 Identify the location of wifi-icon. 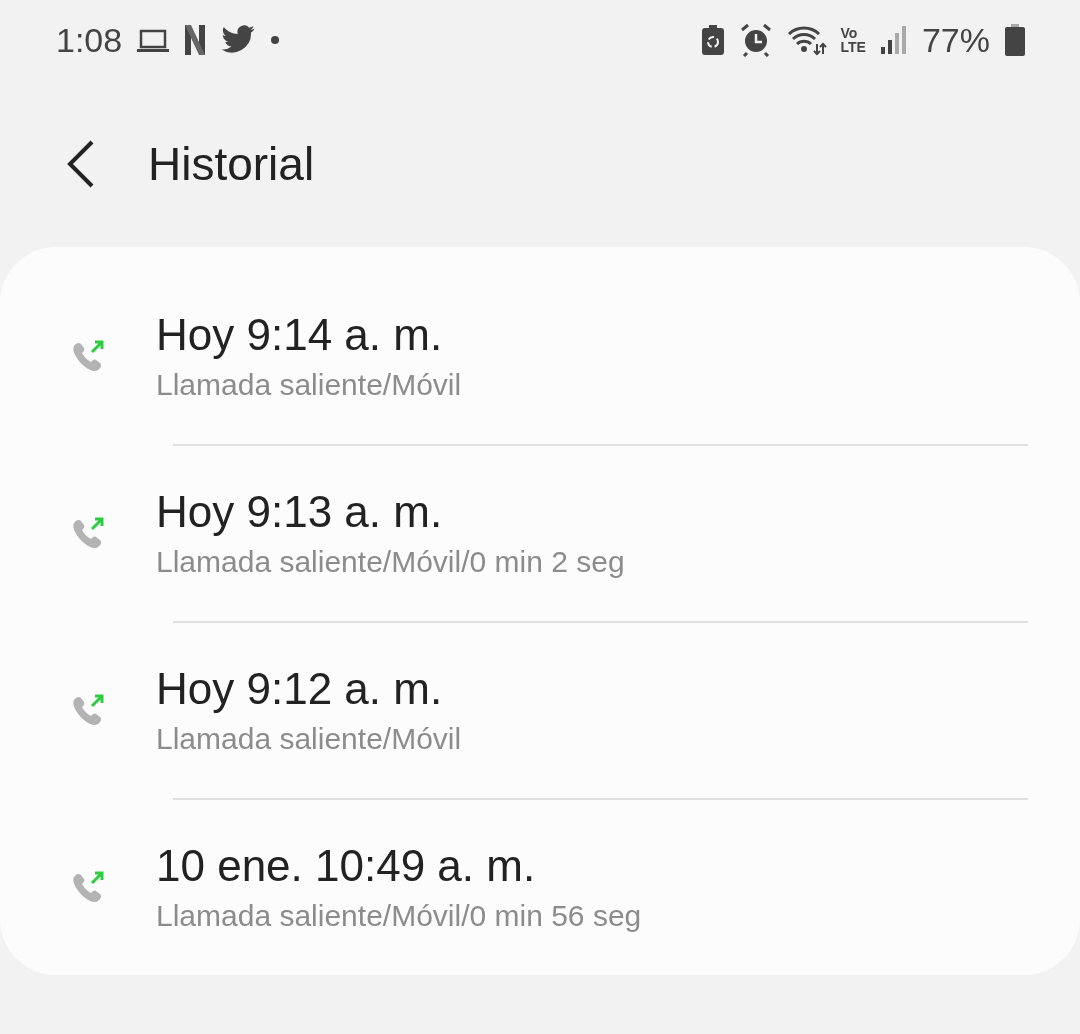
(806, 40).